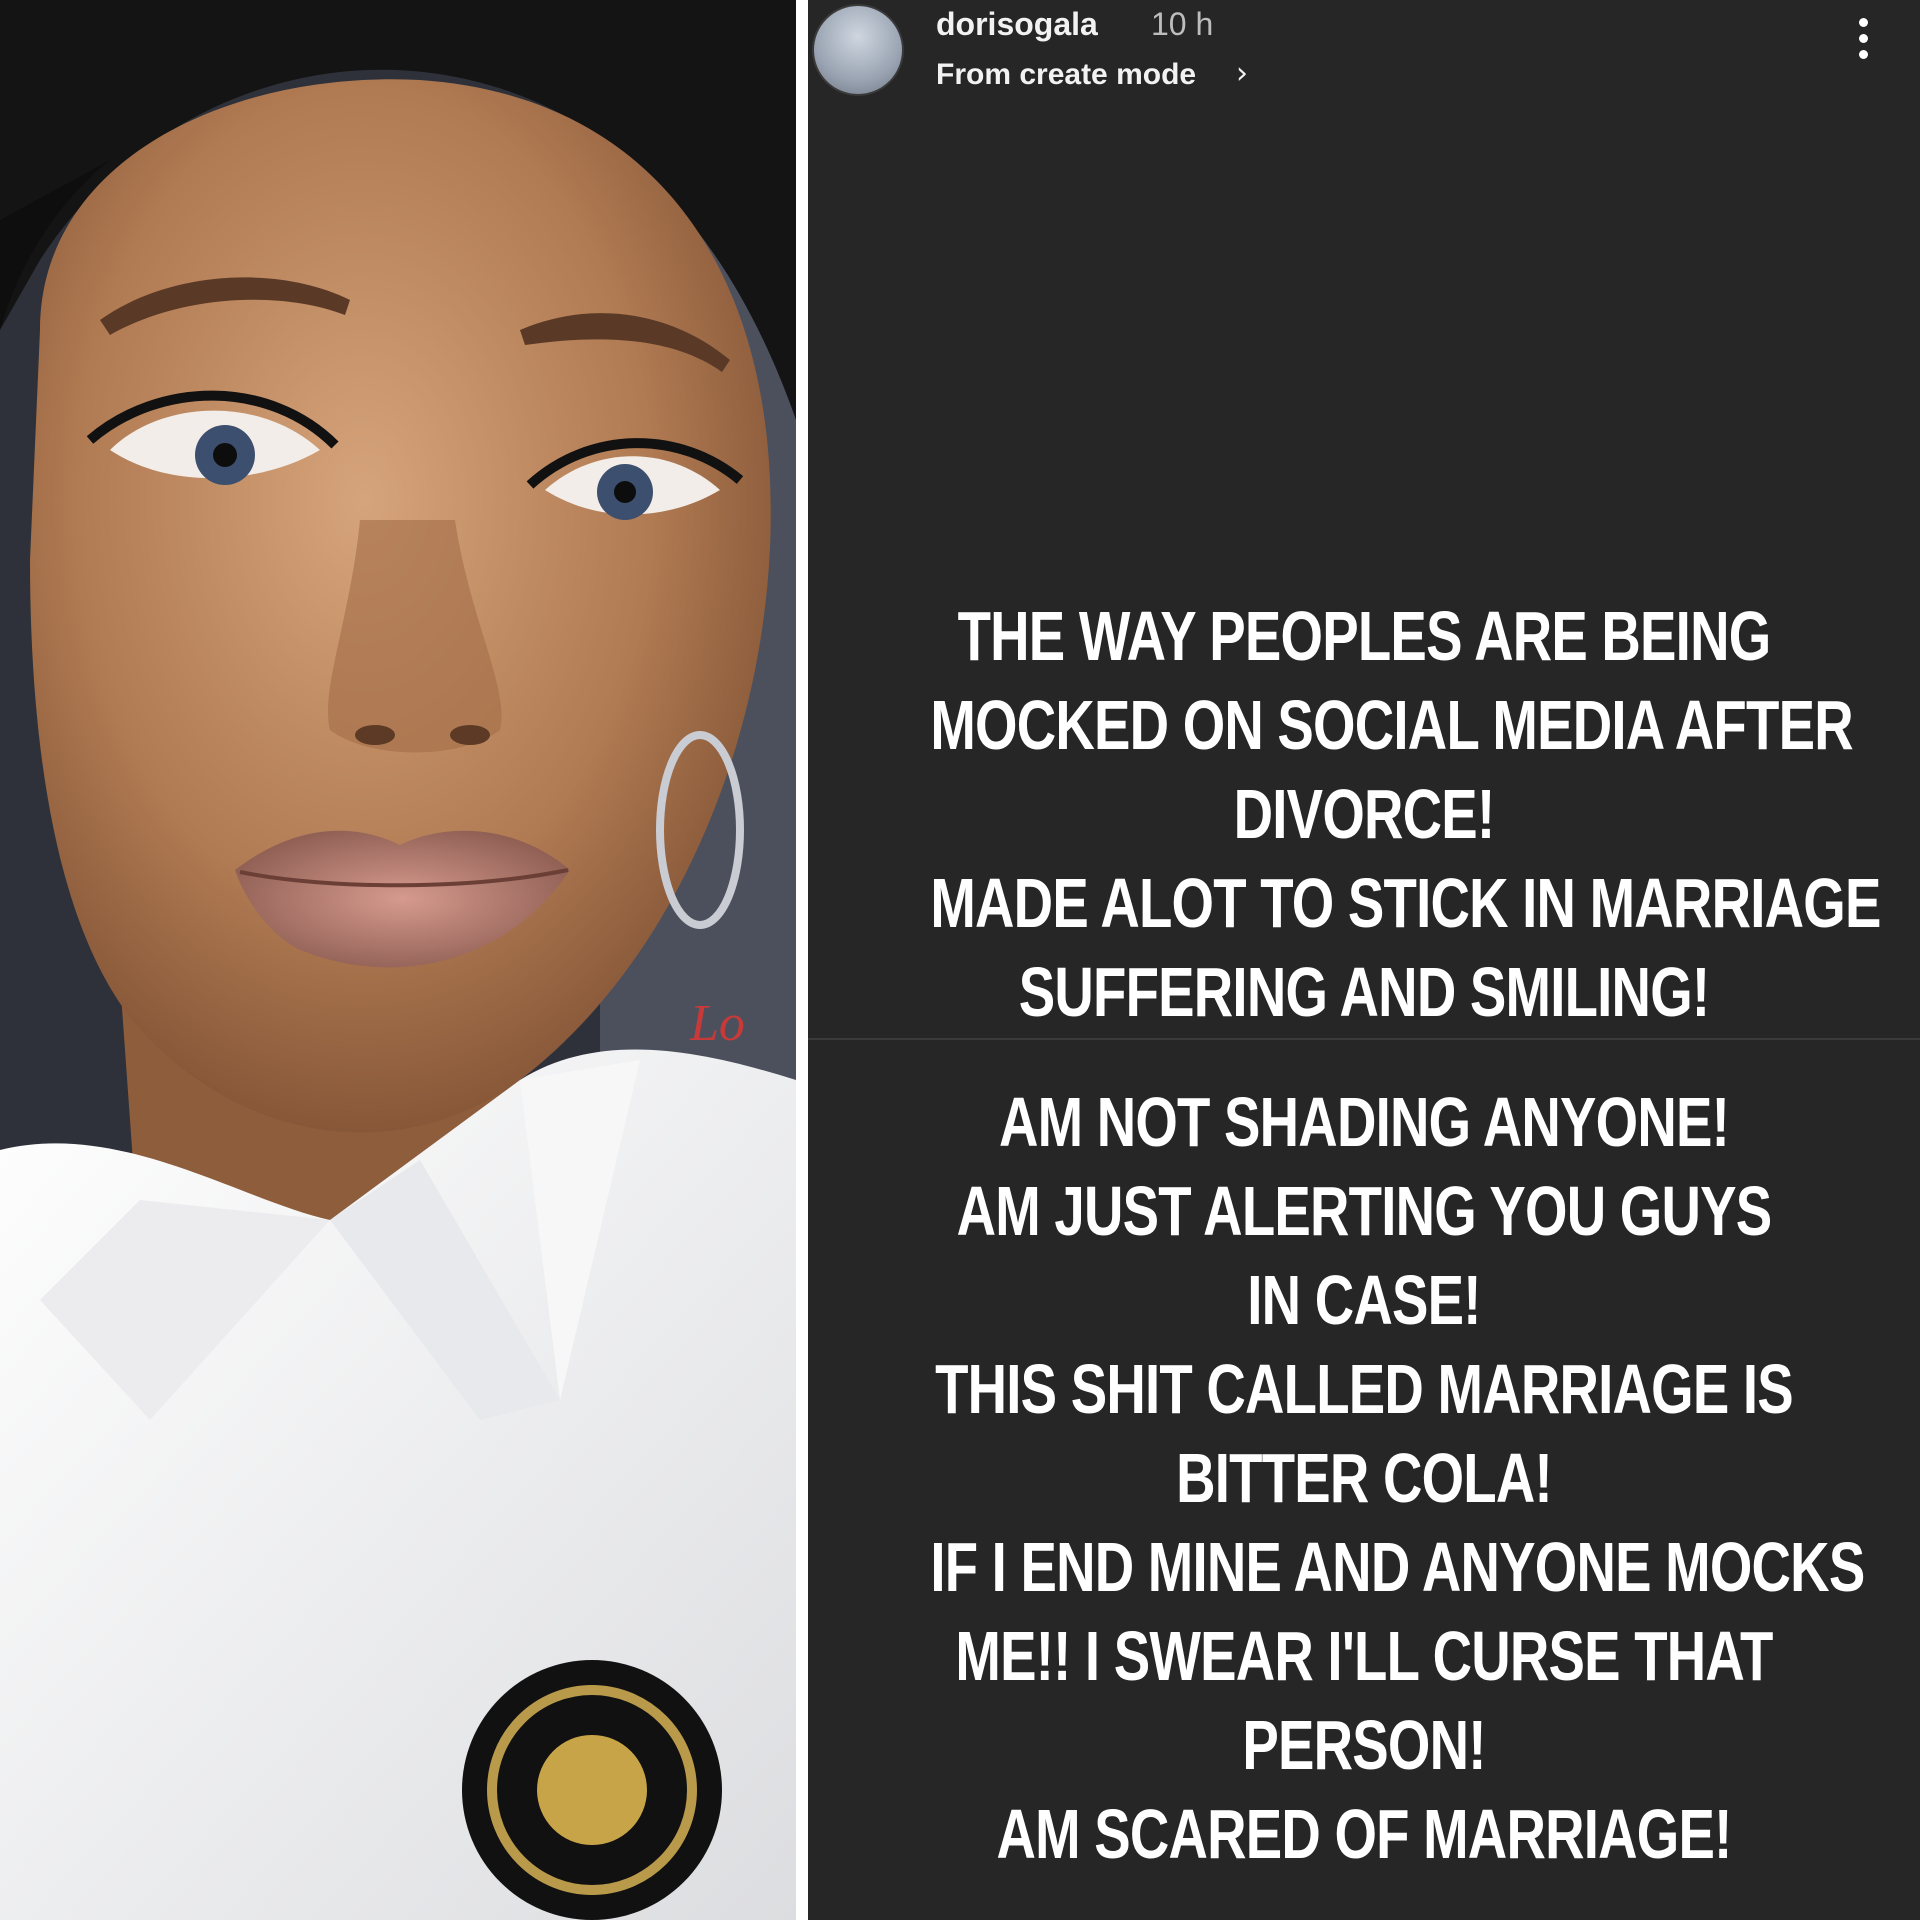 The width and height of the screenshot is (1920, 1920). Describe the element at coordinates (1017, 24) in the screenshot. I see `username: dorisogala` at that location.